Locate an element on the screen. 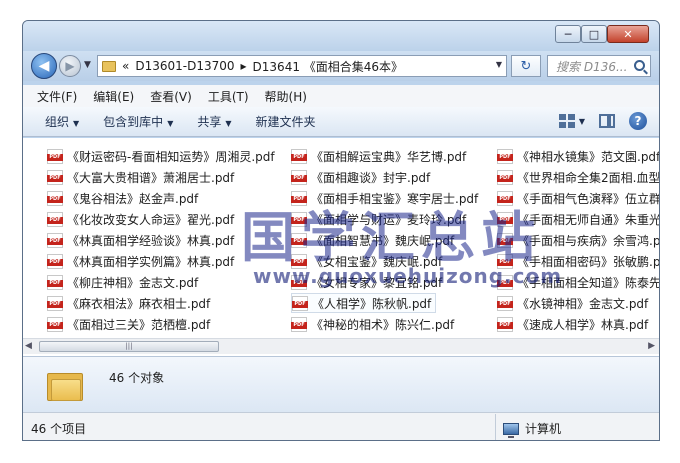  status-location: 计算机 is located at coordinates (528, 427).